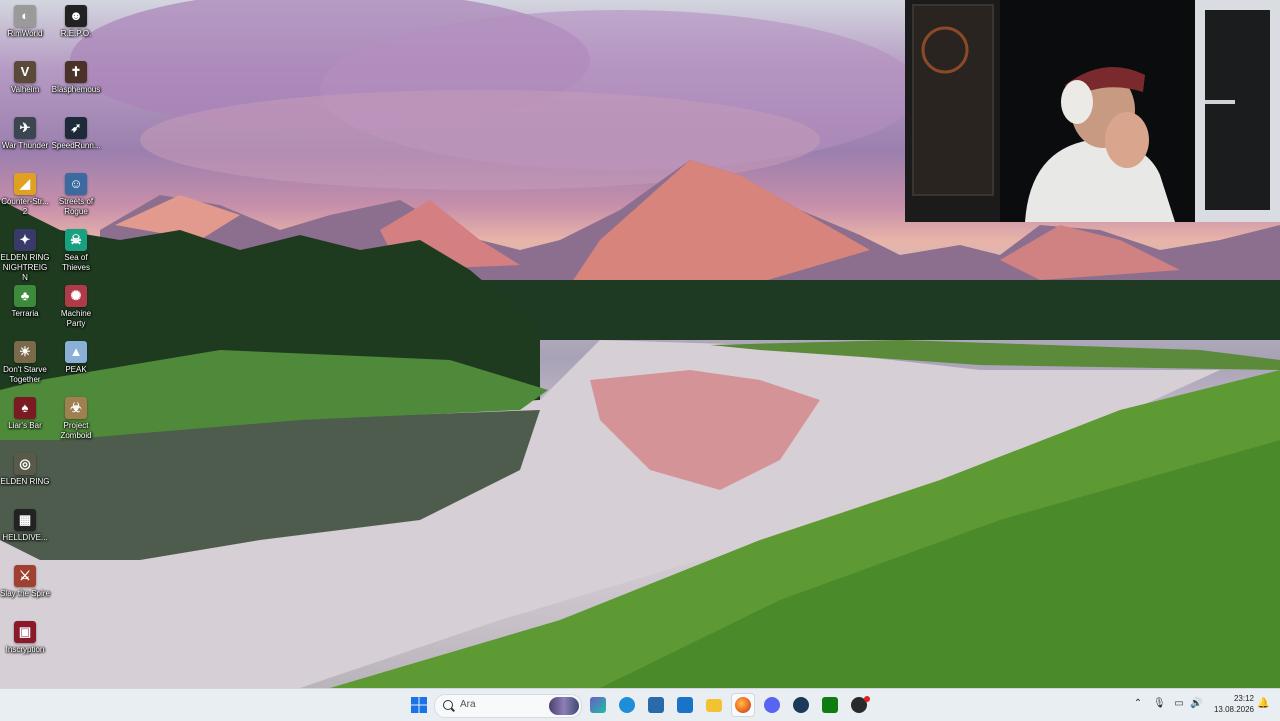 The width and height of the screenshot is (1280, 721). I want to click on taskbar-app-store, so click(656, 705).